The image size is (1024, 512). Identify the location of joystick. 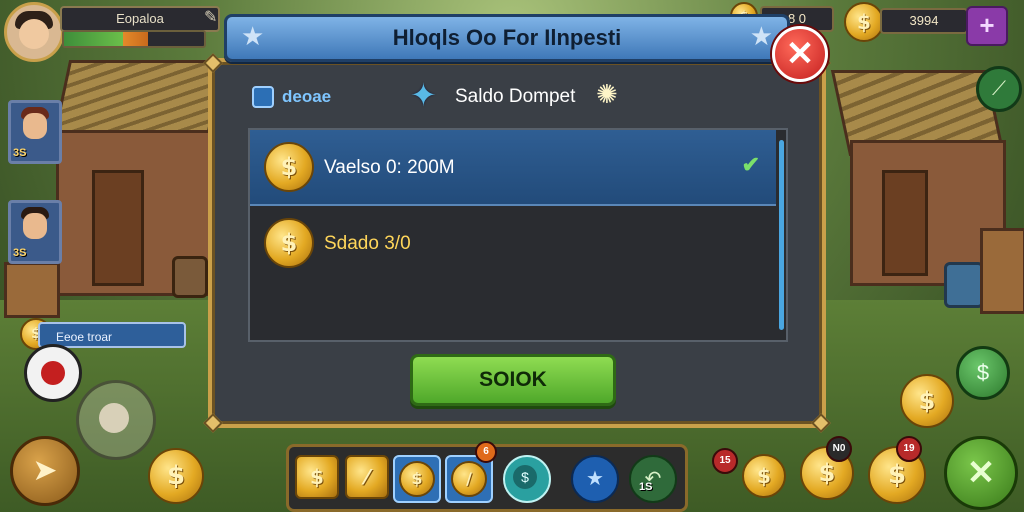
(116, 420).